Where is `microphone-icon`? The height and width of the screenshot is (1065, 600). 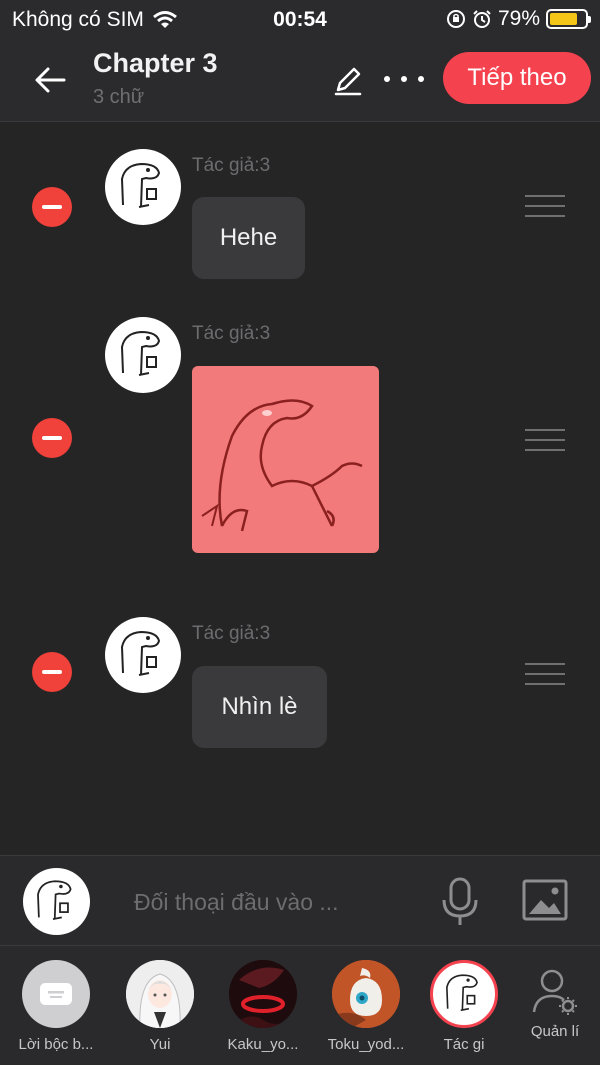
microphone-icon is located at coordinates (460, 901).